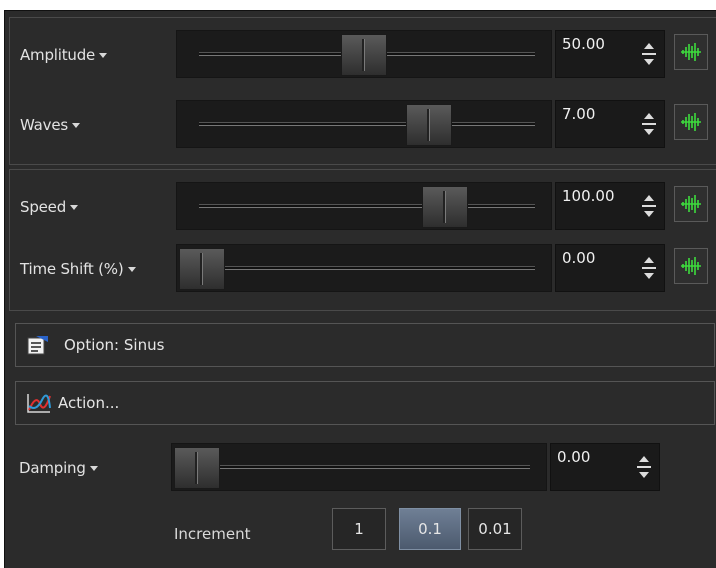 The width and height of the screenshot is (716, 568). What do you see at coordinates (44, 125) in the screenshot?
I see `waves-label: Waves` at bounding box center [44, 125].